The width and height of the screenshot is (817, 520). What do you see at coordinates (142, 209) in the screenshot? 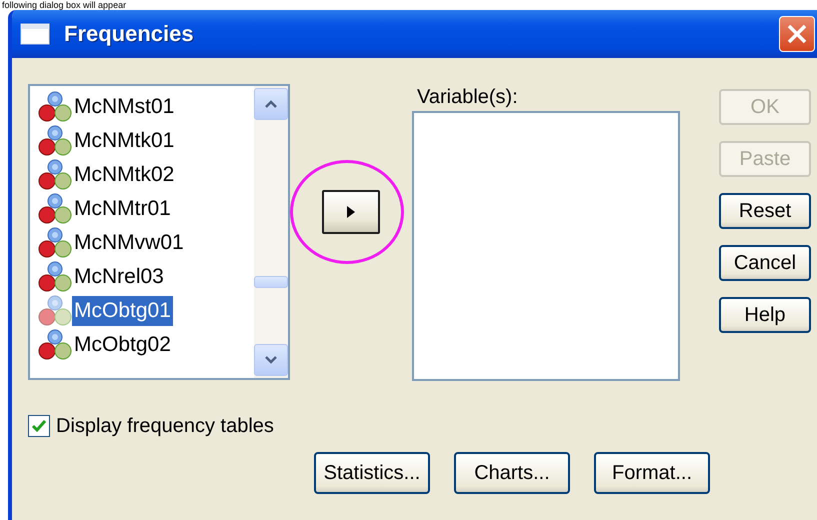
I see `list-item: McNMtr01` at bounding box center [142, 209].